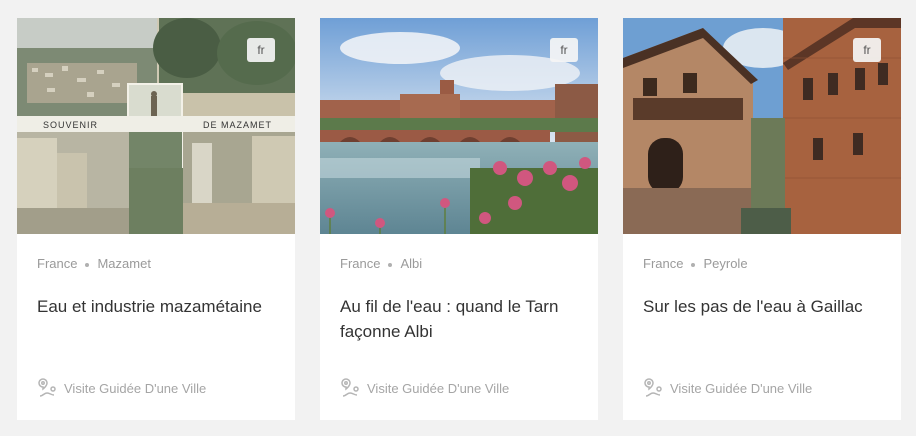  I want to click on card-location: France Albi, so click(381, 263).